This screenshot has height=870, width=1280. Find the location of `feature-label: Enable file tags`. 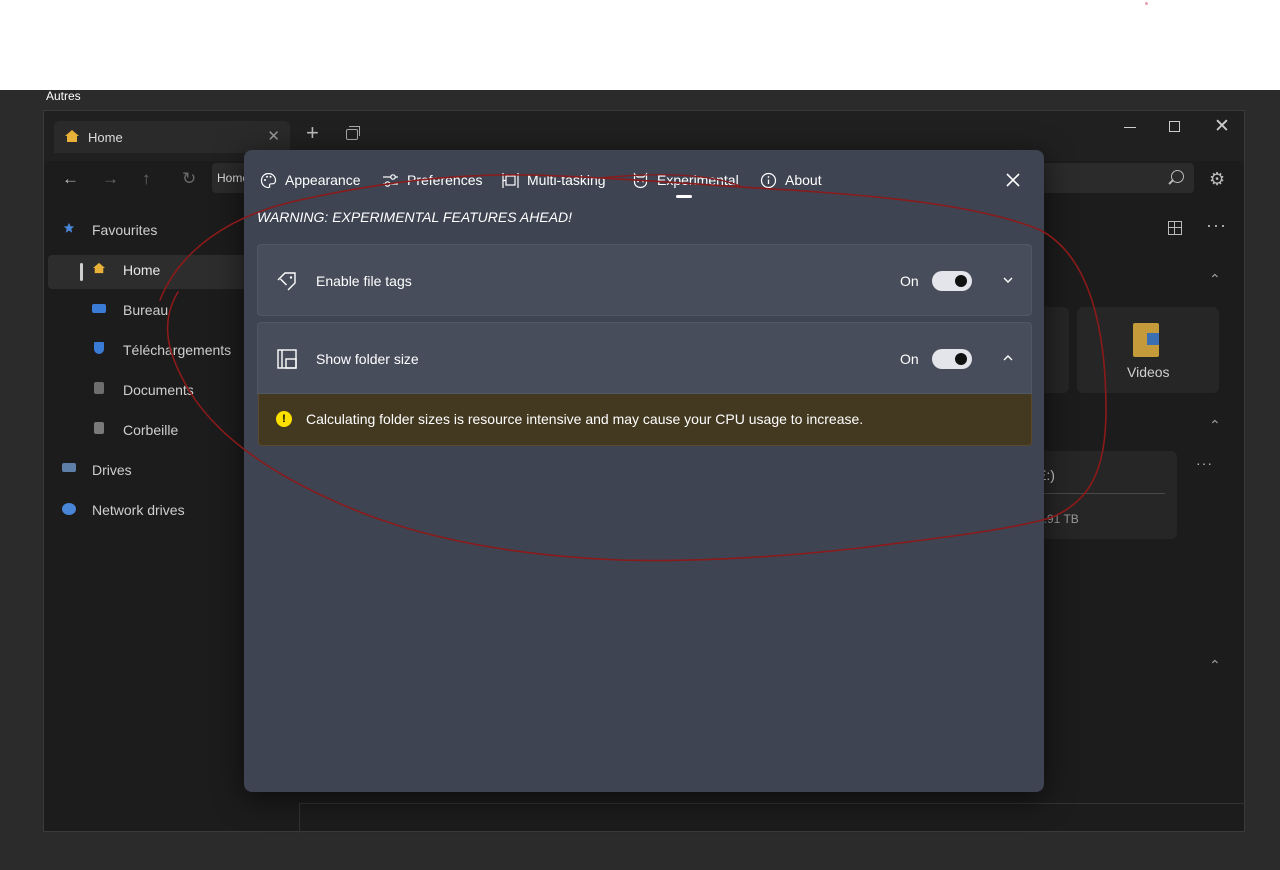

feature-label: Enable file tags is located at coordinates (364, 281).